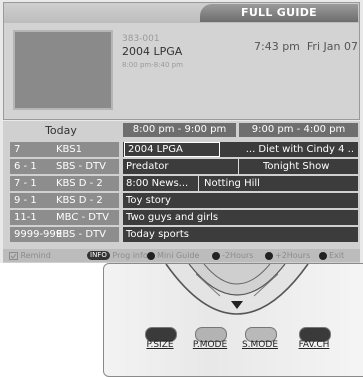 The image size is (363, 377). I want to click on legend-prog-info: INFO Prog info, so click(117, 255).